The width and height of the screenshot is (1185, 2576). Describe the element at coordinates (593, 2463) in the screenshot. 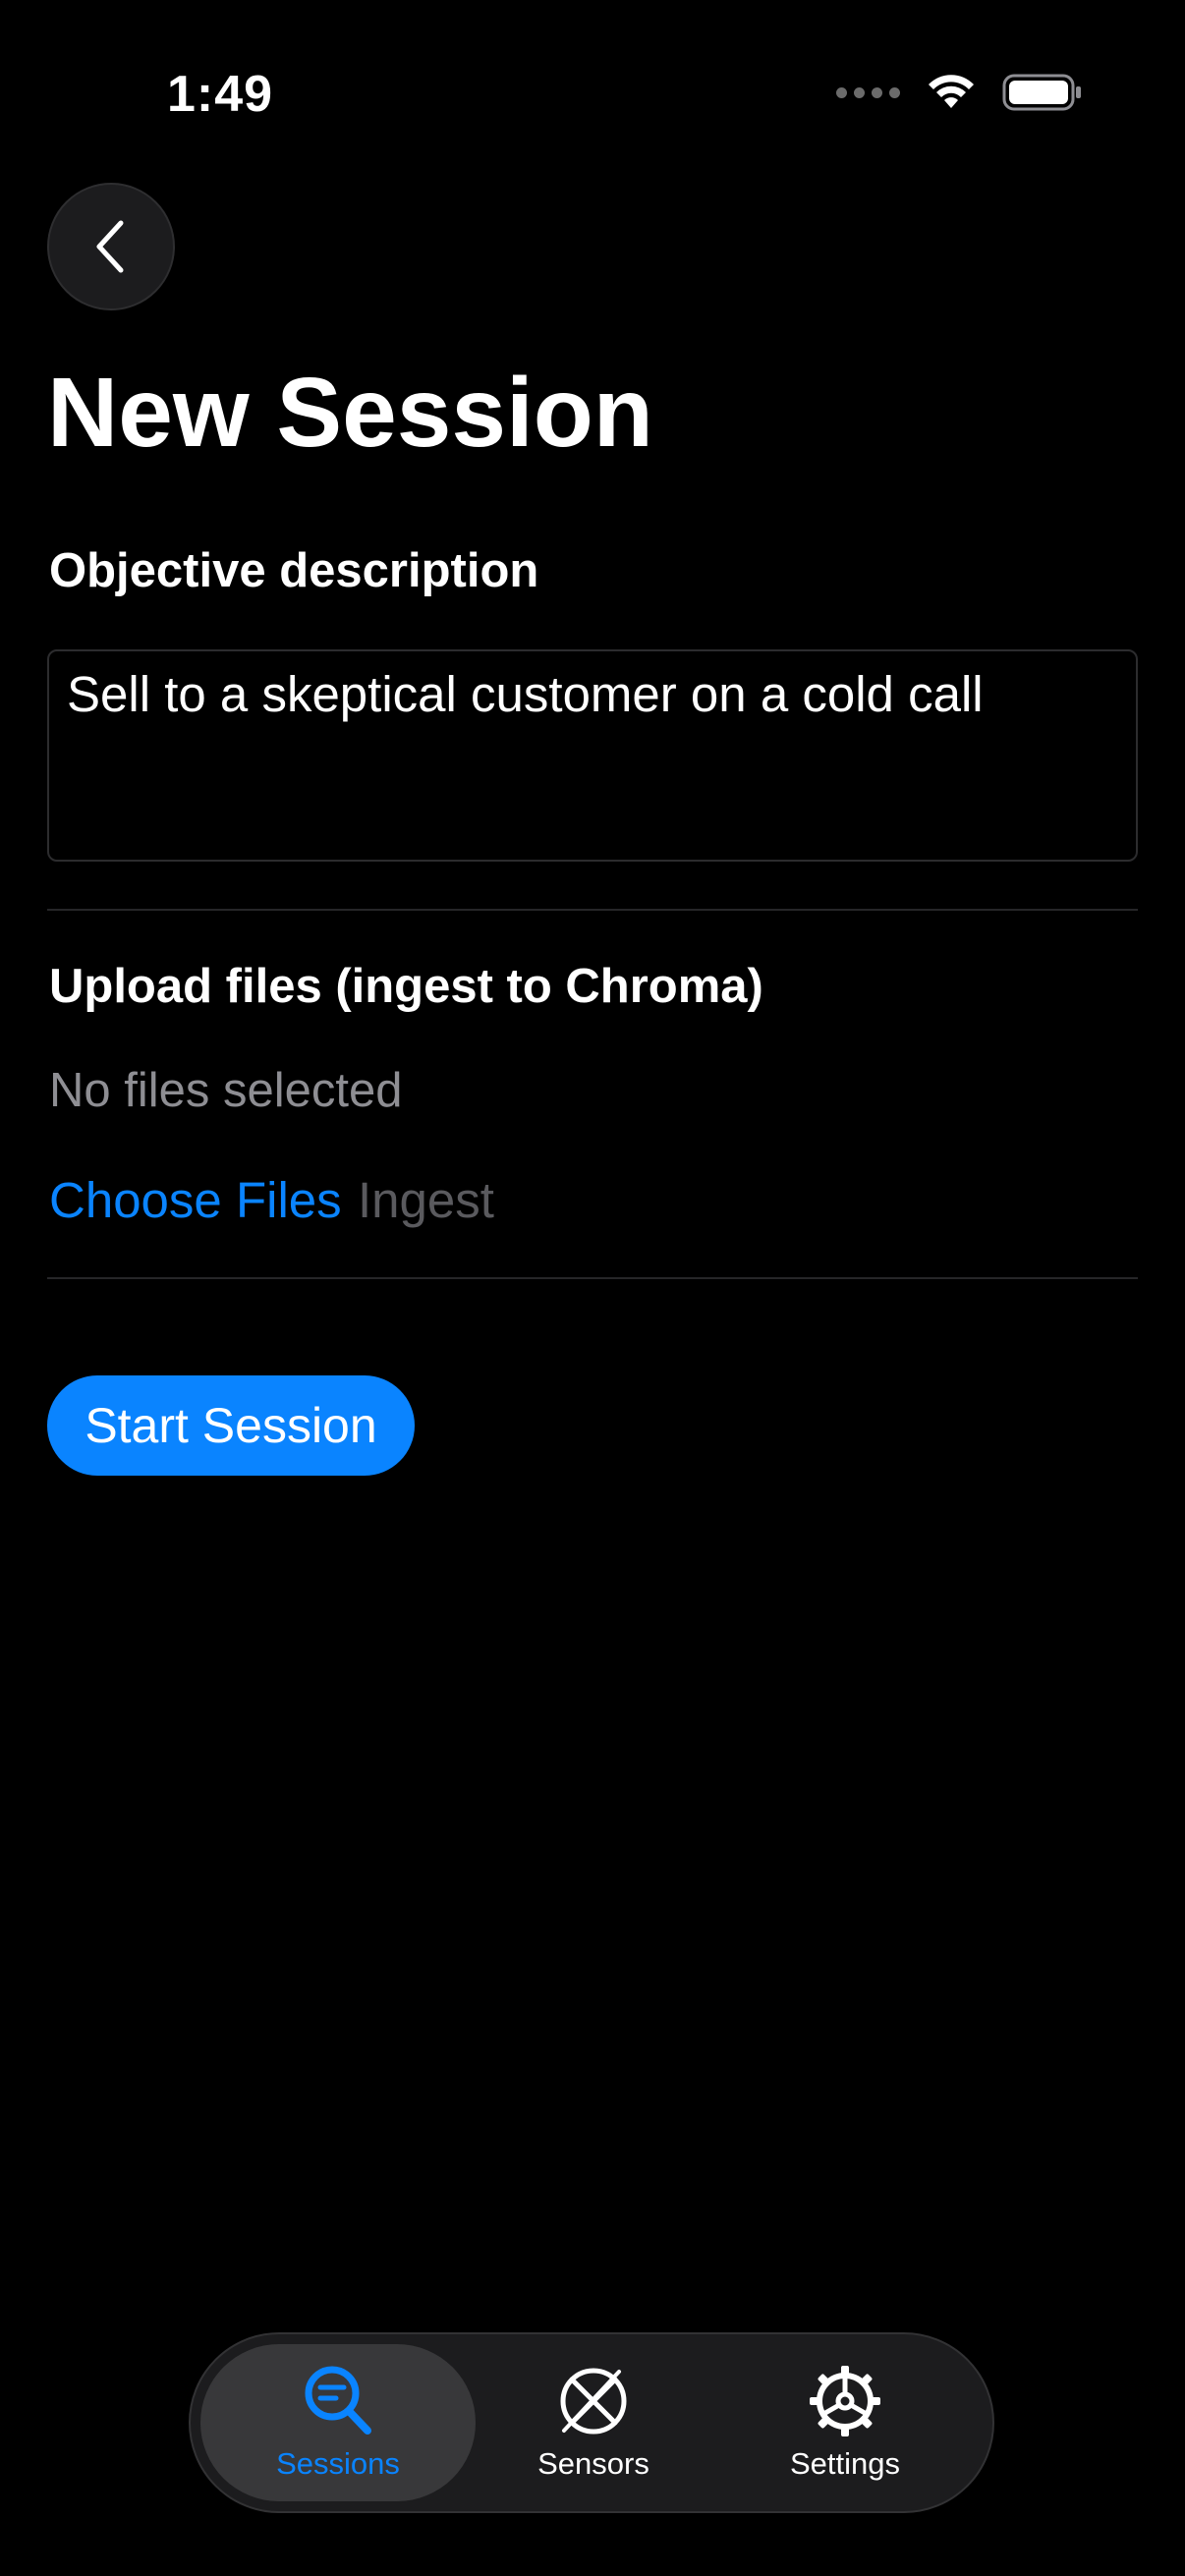

I see `tab-sensors-label: Sensors` at that location.